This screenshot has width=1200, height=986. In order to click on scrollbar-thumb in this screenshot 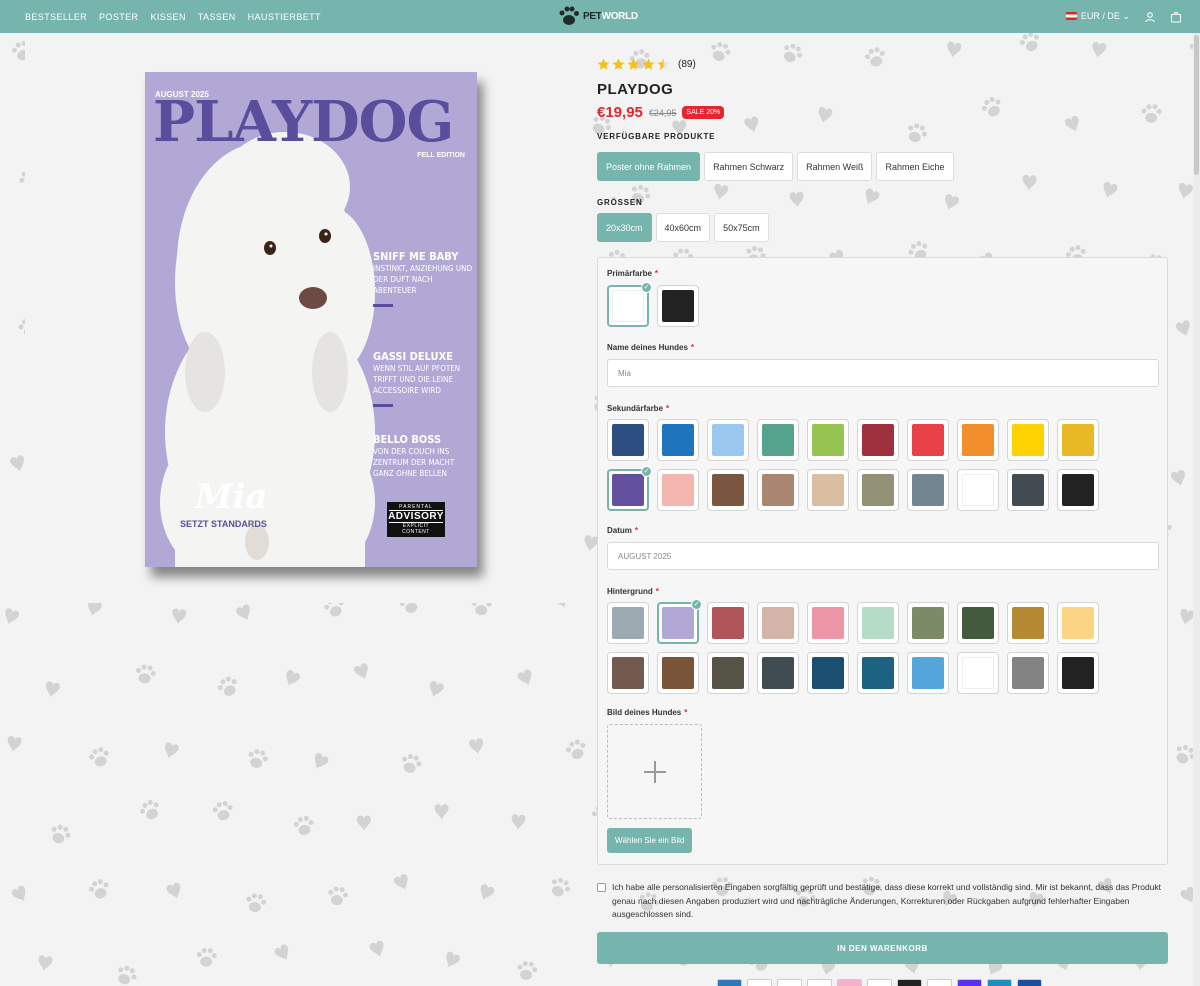, I will do `click(1196, 105)`.